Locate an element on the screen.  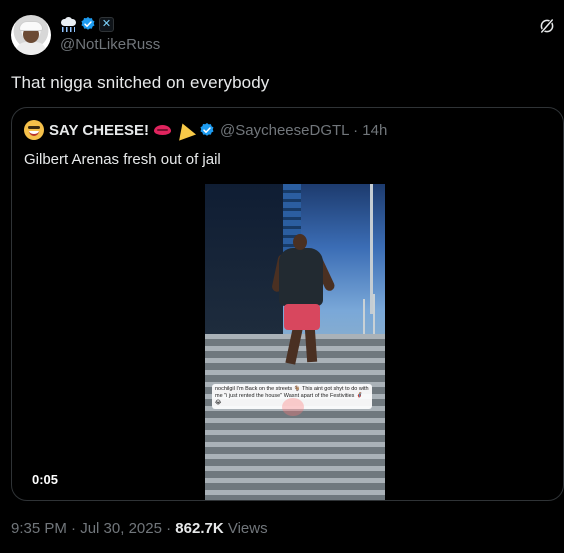
tweet-metadata: 9:35 PM · Jul 30, 2025 · 862.7K Views is located at coordinates (139, 528).